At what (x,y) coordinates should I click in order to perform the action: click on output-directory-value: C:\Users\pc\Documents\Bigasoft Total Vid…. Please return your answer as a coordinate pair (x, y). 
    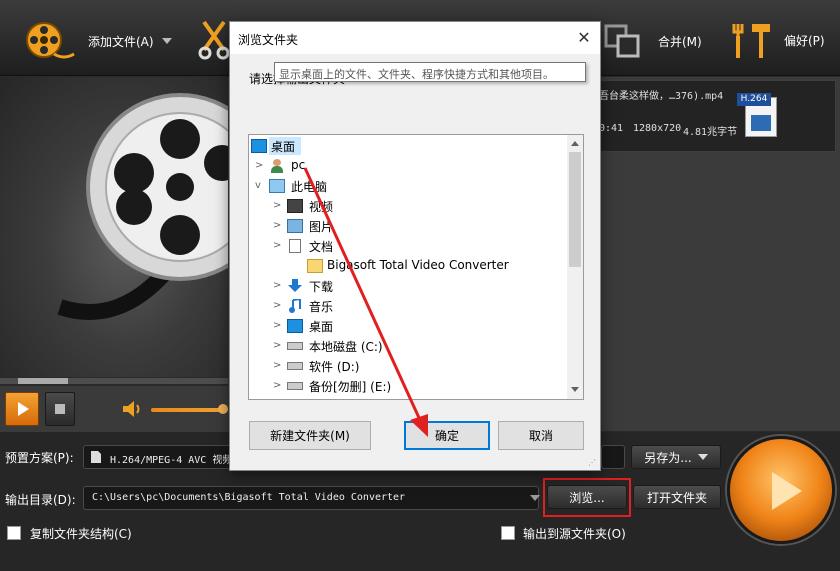
    Looking at the image, I should click on (249, 497).